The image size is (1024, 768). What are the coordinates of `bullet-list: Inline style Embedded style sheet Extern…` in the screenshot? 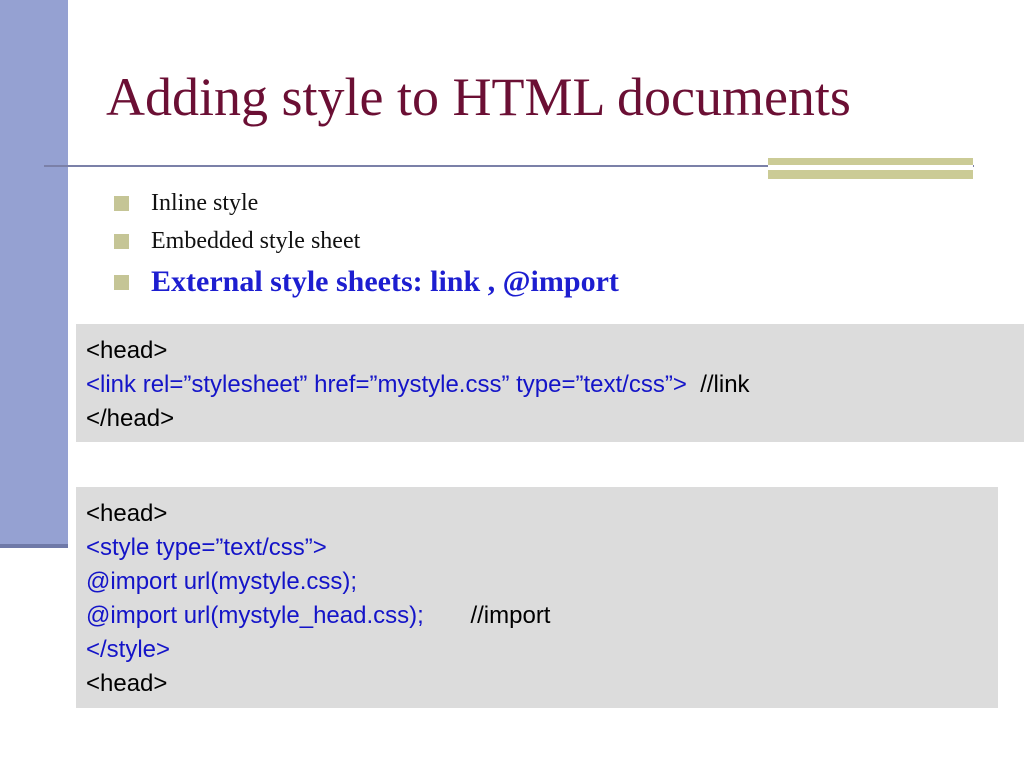 It's located at (366, 244).